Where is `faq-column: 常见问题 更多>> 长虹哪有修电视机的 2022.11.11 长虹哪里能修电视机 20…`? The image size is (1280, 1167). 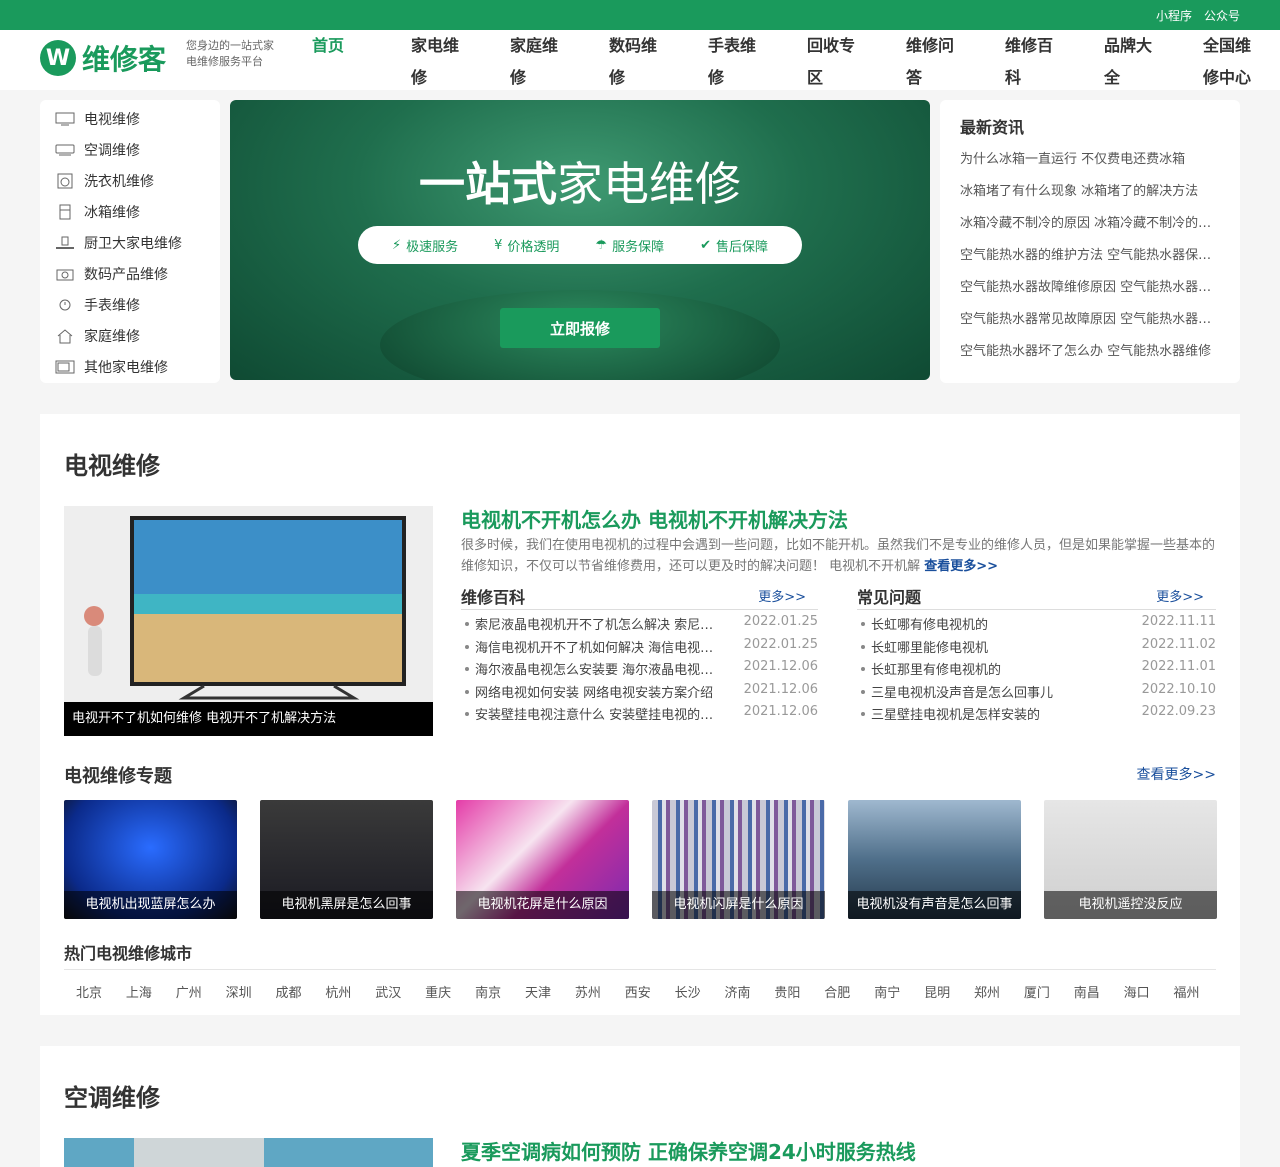
faq-column: 常见问题 更多>> 长虹哪有修电视机的 2022.11.11 长虹哪里能修电视机 20… is located at coordinates (1036, 655).